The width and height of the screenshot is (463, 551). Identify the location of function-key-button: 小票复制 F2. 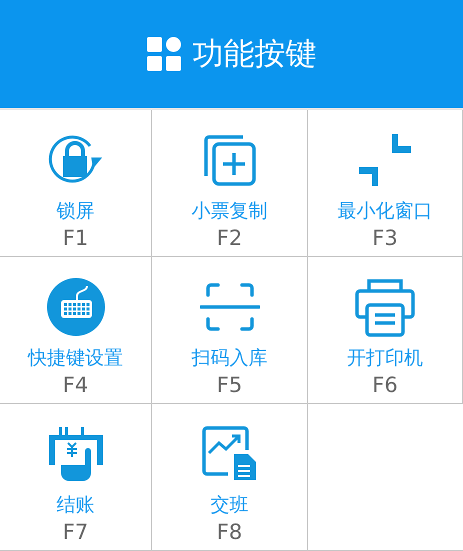
(230, 183).